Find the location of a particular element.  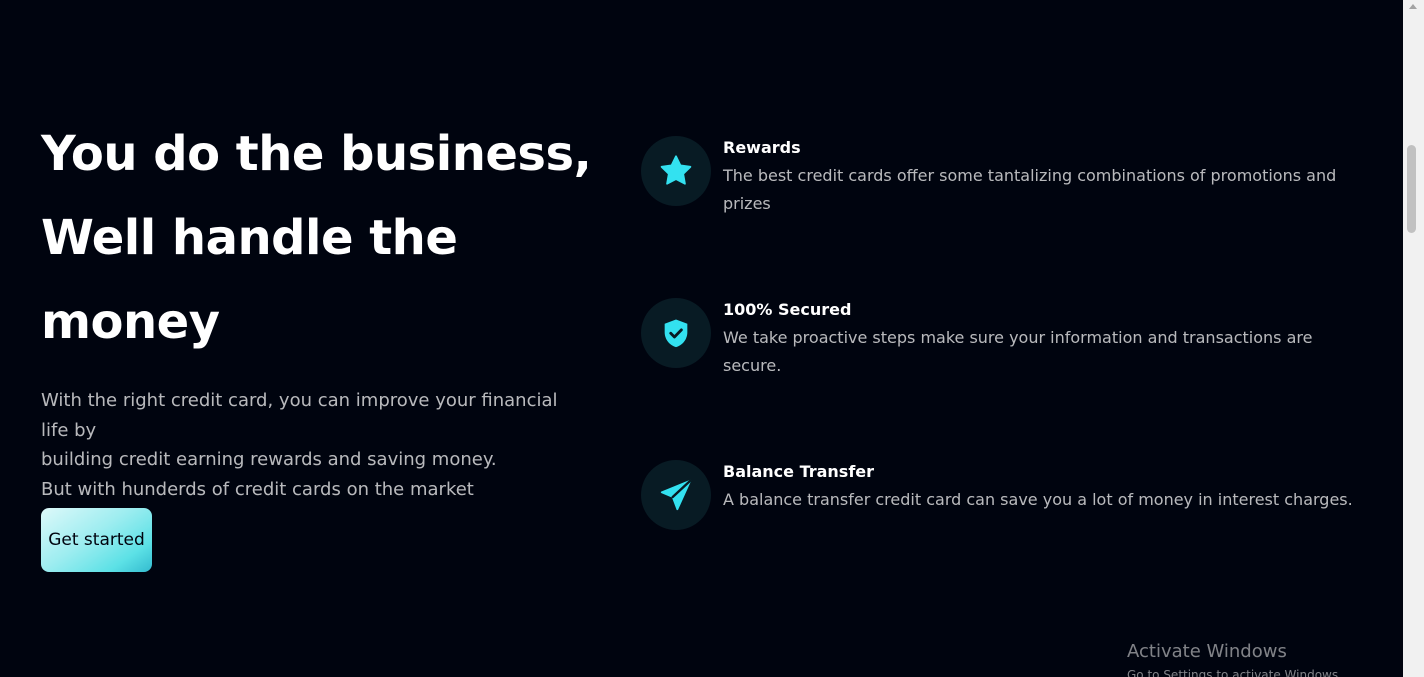

vertical-scrollbar is located at coordinates (1413, 338).